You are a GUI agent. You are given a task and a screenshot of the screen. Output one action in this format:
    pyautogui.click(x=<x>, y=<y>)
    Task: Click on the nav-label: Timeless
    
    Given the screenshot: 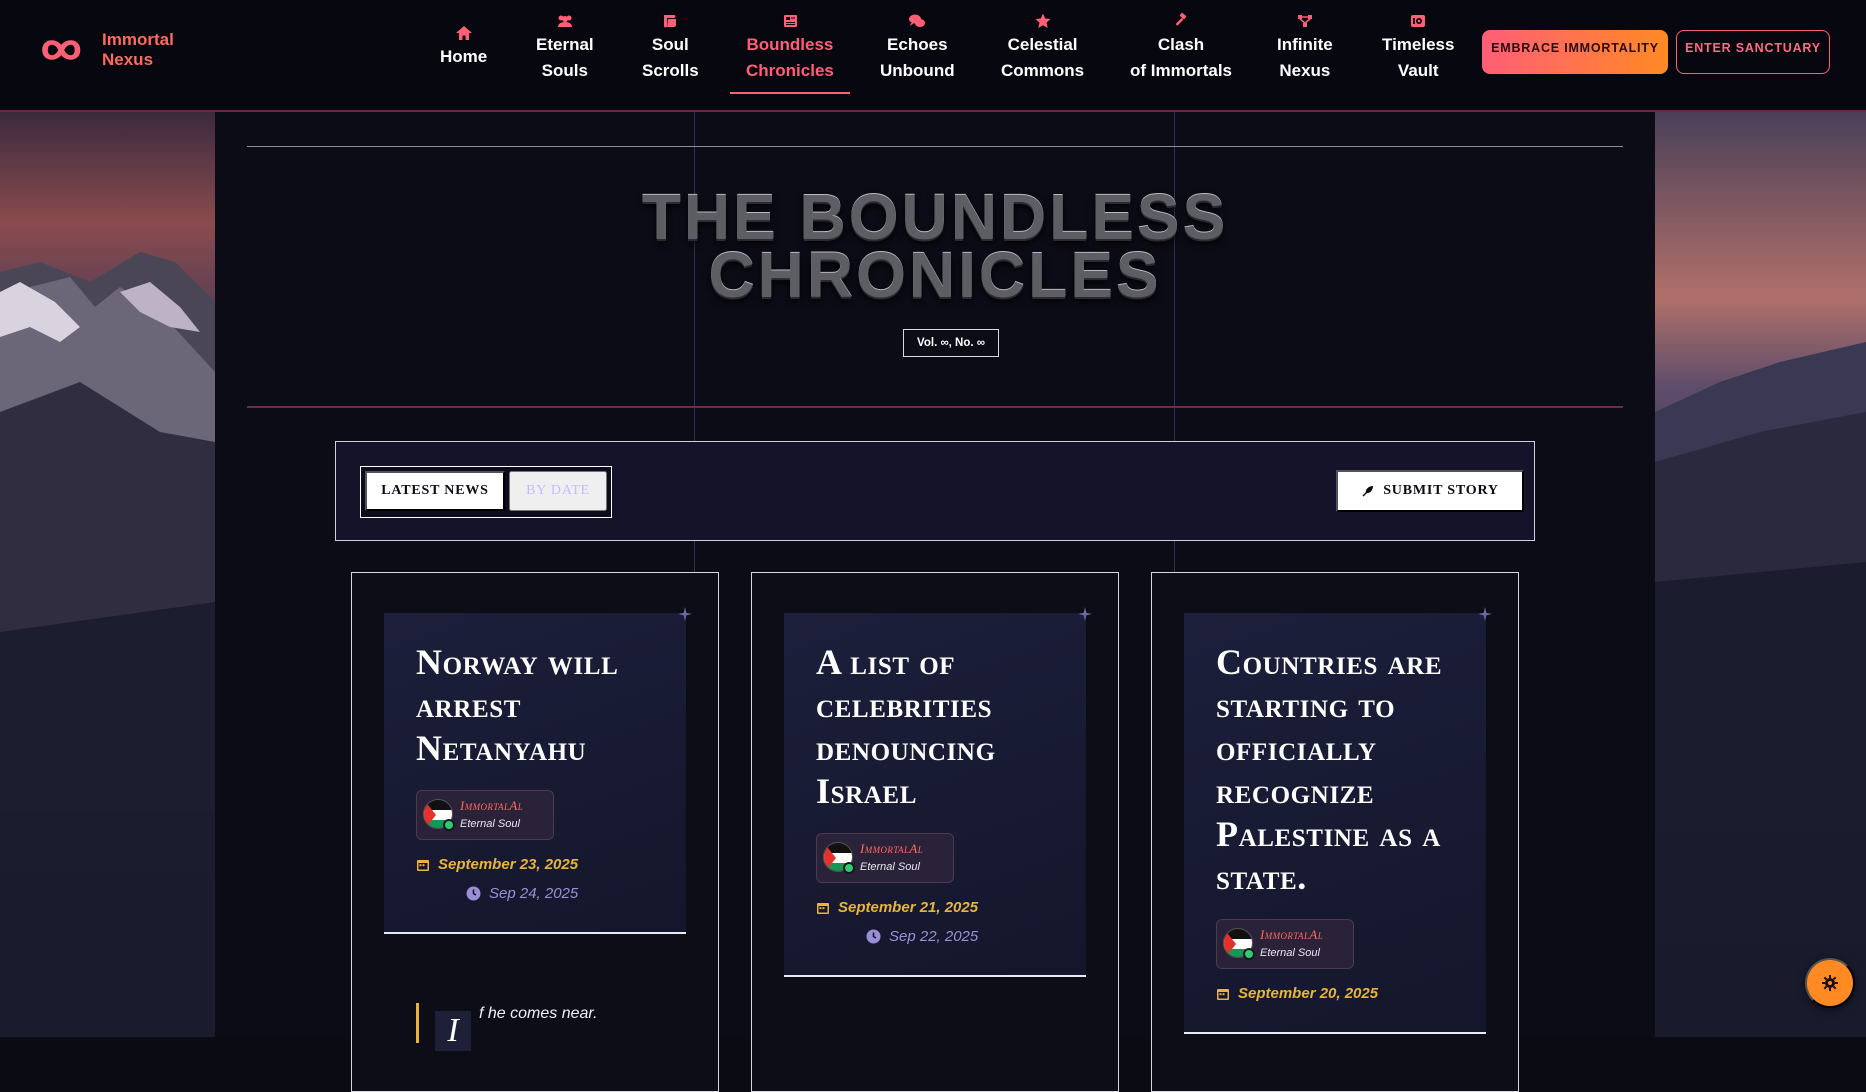 What is the action you would take?
    pyautogui.click(x=1418, y=44)
    